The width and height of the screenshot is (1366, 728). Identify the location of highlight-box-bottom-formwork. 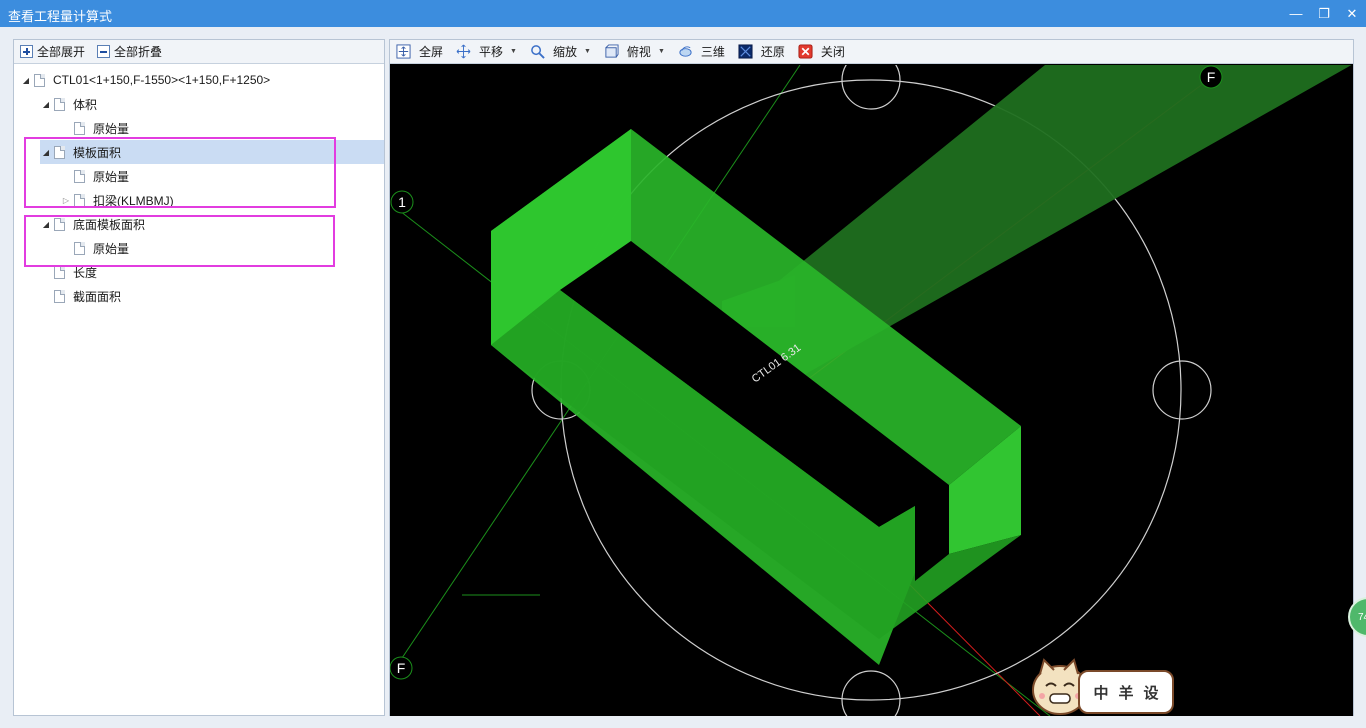
(179, 241).